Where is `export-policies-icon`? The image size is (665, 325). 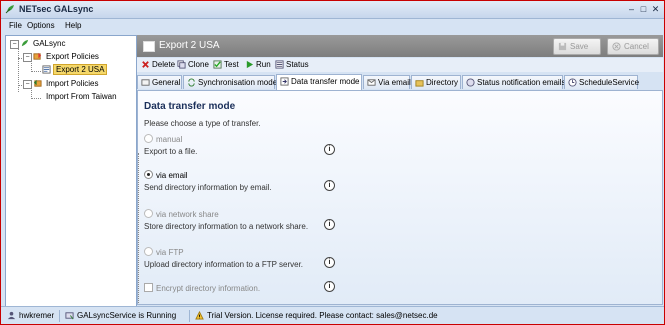
export-policies-icon is located at coordinates (37, 56).